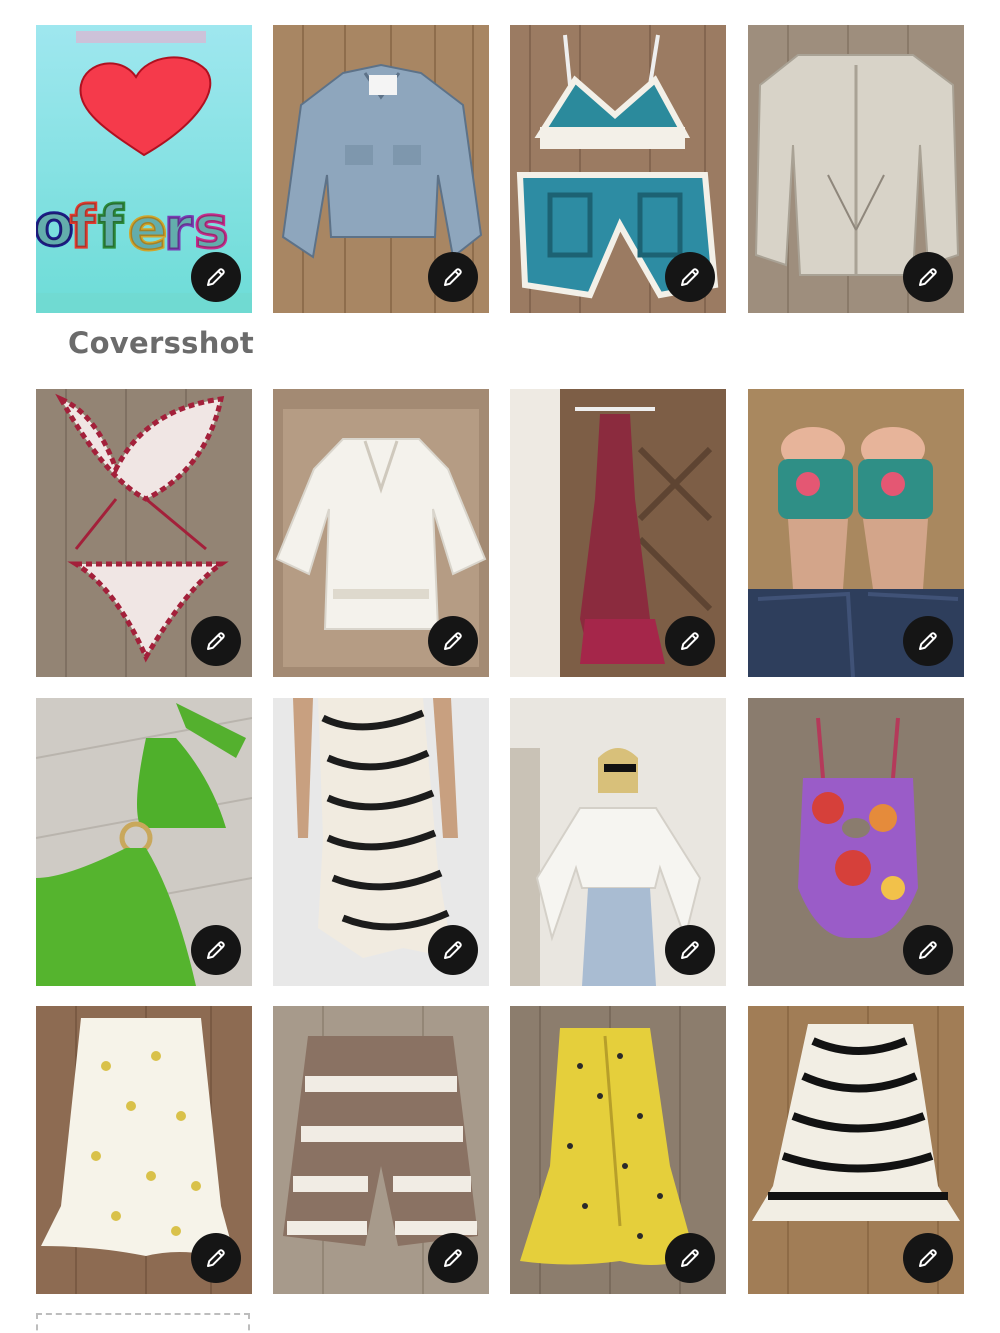 The image size is (1000, 1333). What do you see at coordinates (856, 1150) in the screenshot?
I see `tile-zebra-mini-skirt` at bounding box center [856, 1150].